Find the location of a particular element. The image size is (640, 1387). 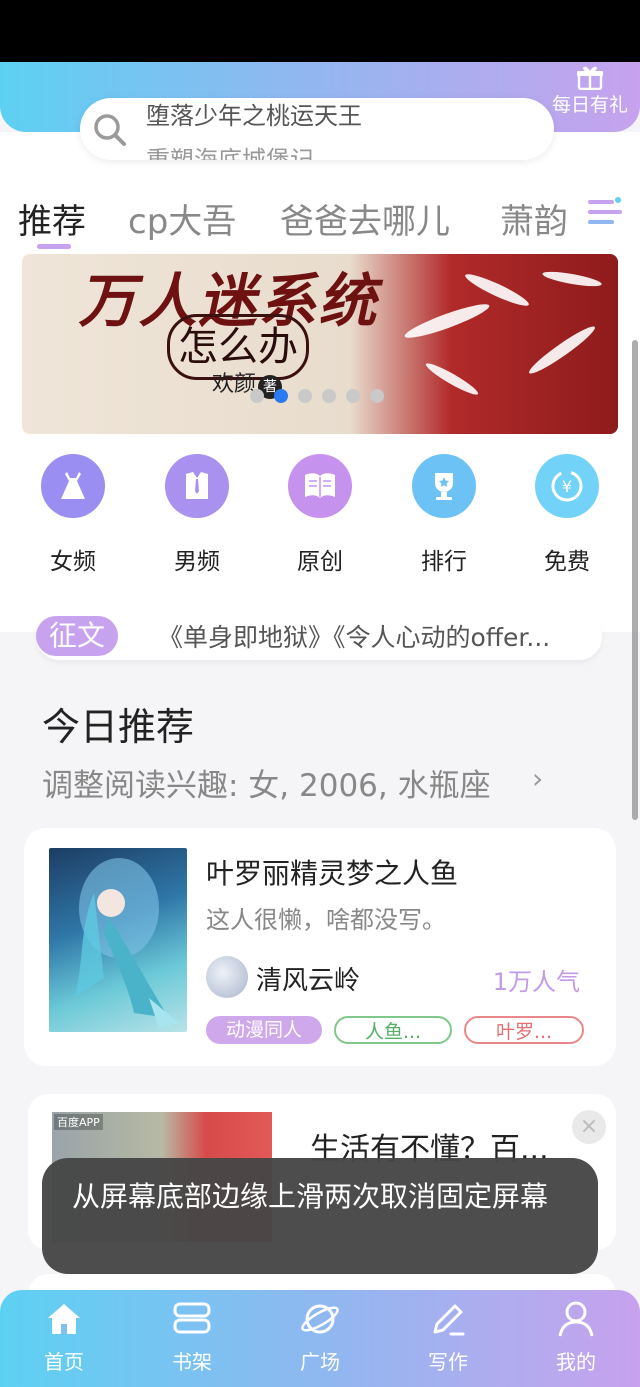

banner-pagination is located at coordinates (322, 395).